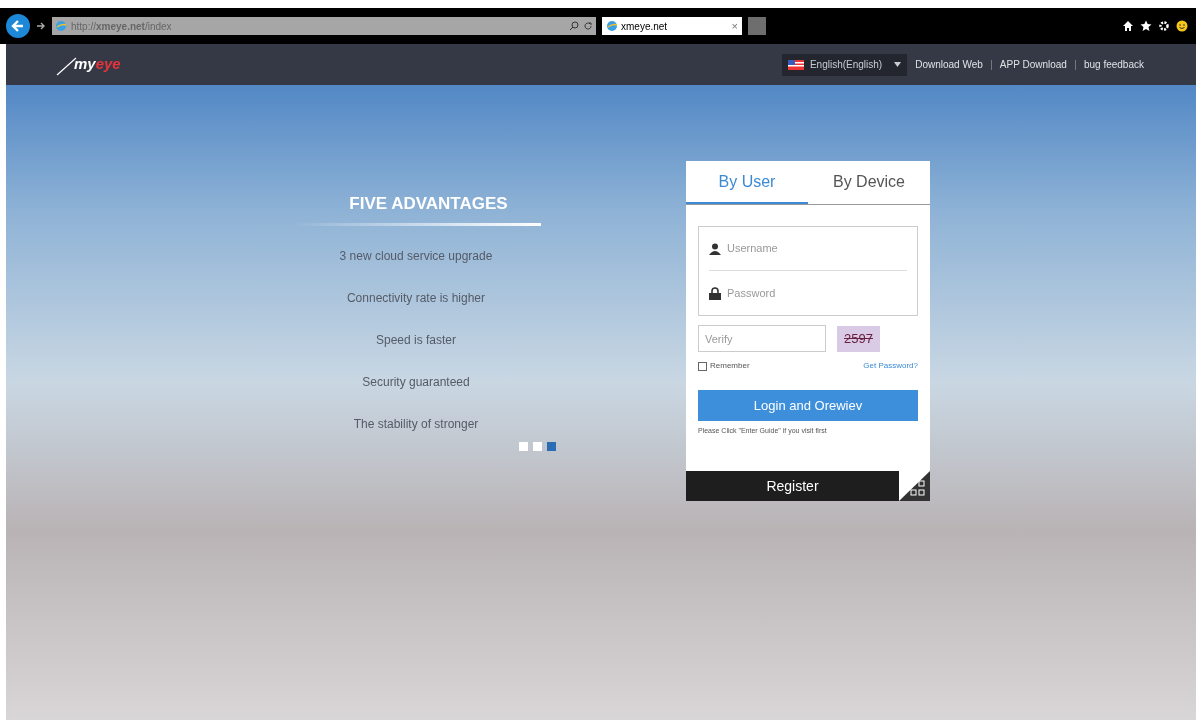  Describe the element at coordinates (747, 182) in the screenshot. I see `login-tab: By User` at that location.